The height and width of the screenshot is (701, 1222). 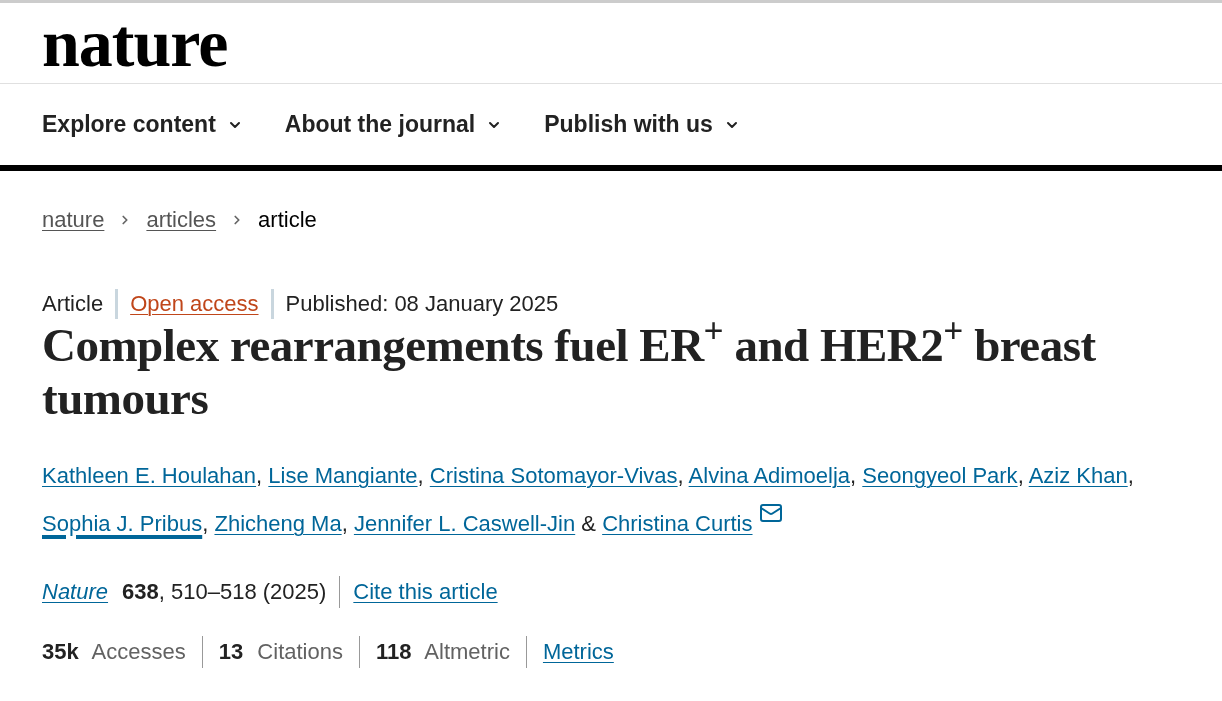 I want to click on breadcrumb-link: articles, so click(x=181, y=220).